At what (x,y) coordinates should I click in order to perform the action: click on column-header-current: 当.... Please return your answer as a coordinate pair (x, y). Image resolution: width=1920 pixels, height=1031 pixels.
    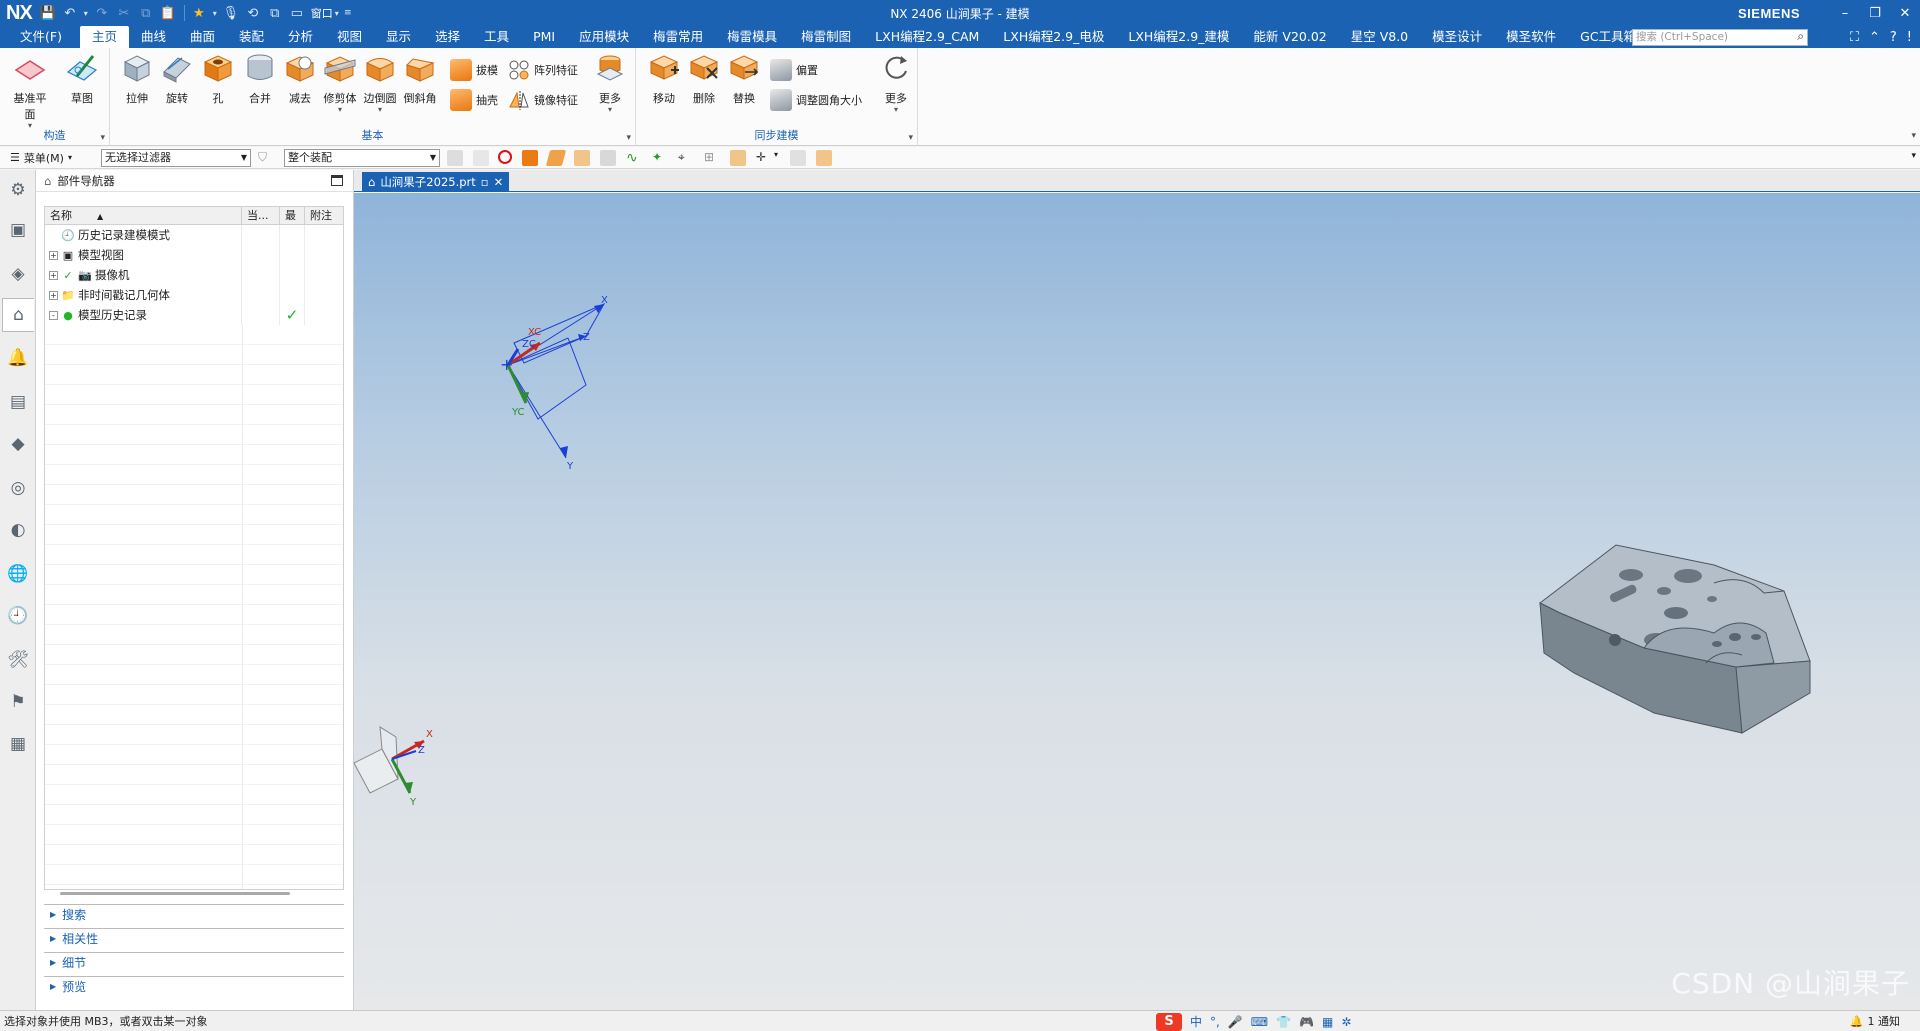
    Looking at the image, I should click on (261, 215).